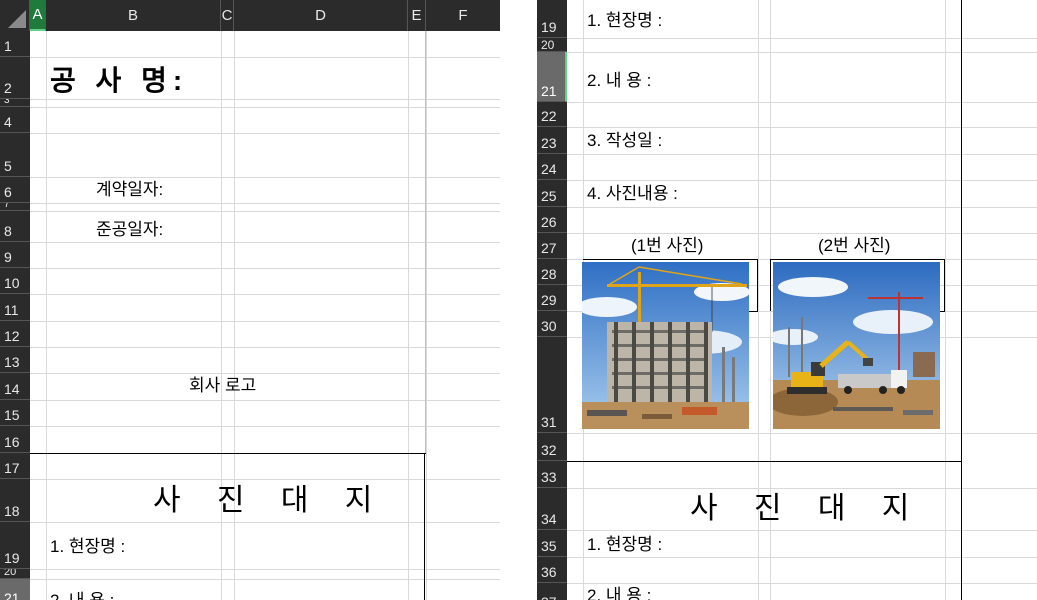  What do you see at coordinates (552, 385) in the screenshot?
I see `row-header-31: 31` at bounding box center [552, 385].